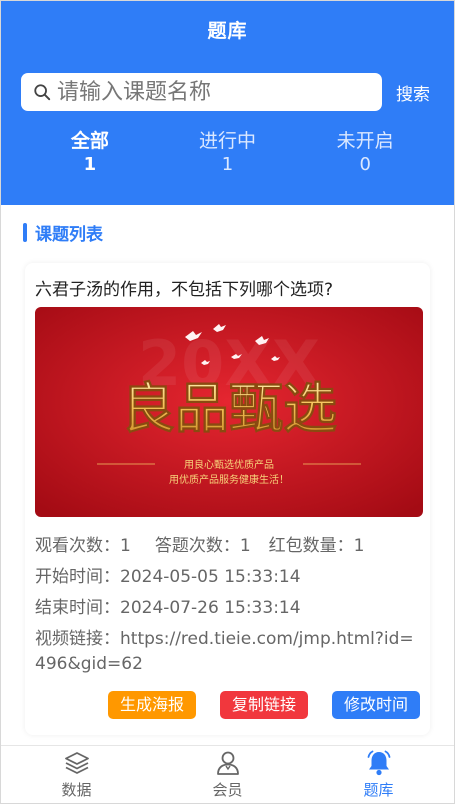 This screenshot has width=455, height=804. Describe the element at coordinates (365, 153) in the screenshot. I see `tab-not-started: 未开启 0` at that location.